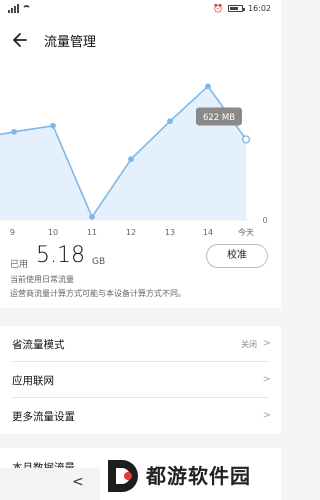  I want to click on chart-x-tick-label: 9, so click(12, 232).